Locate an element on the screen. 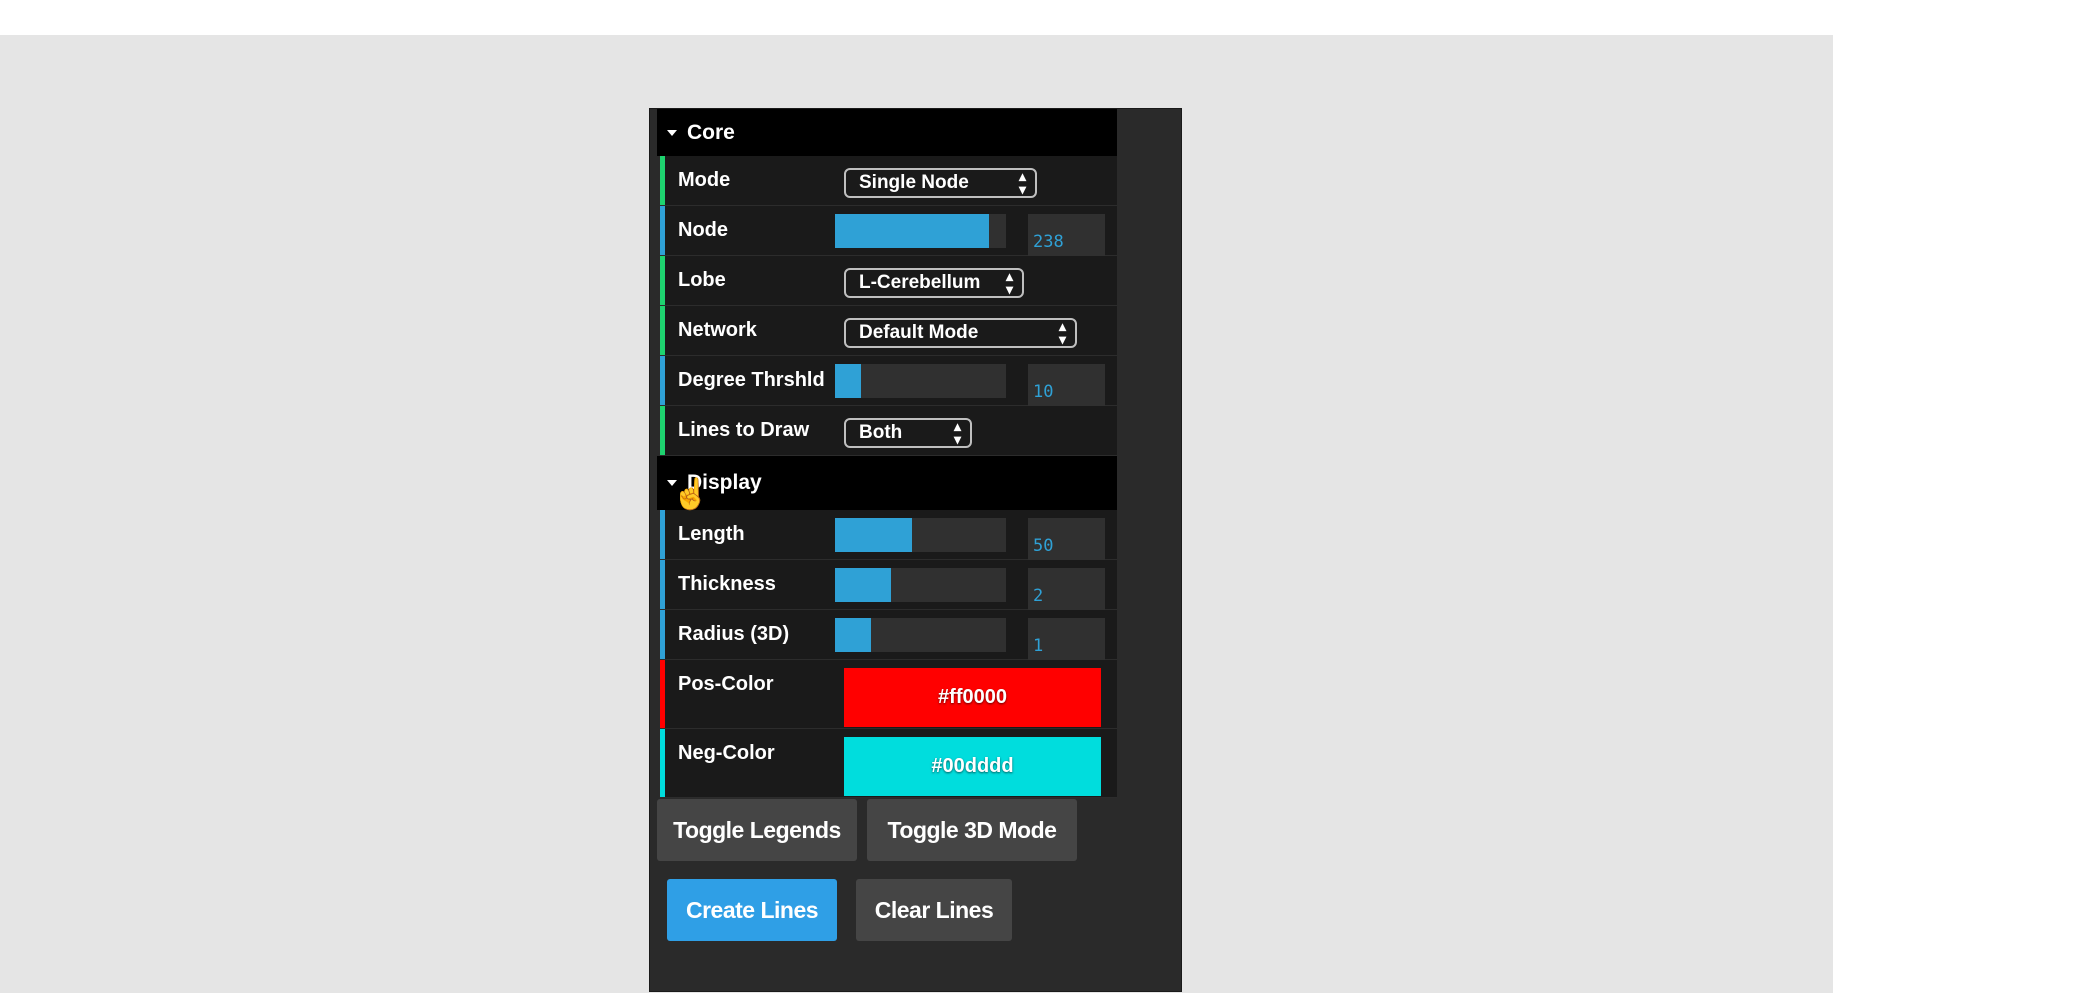 The image size is (2085, 993). degree-slider is located at coordinates (920, 381).